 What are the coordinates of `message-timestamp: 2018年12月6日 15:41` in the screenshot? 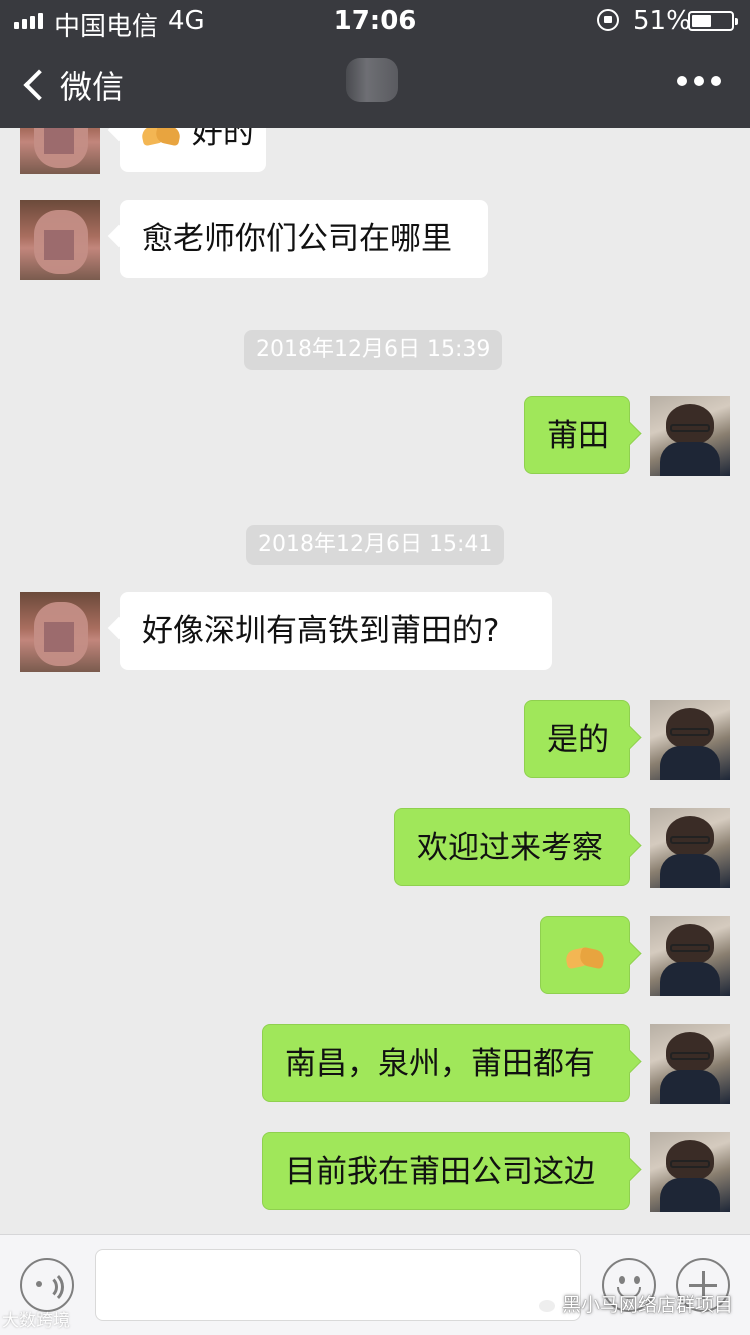 It's located at (375, 545).